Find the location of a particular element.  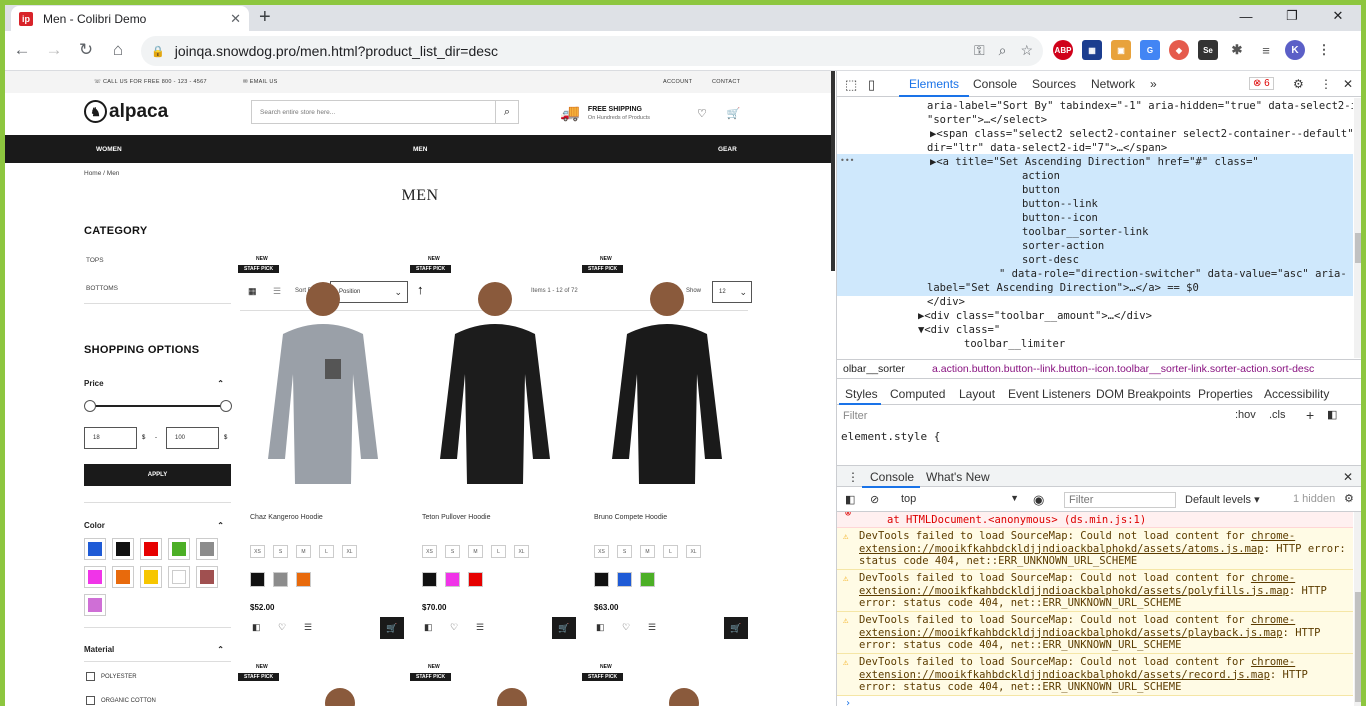

cls-toggle: .cls is located at coordinates (1277, 415).